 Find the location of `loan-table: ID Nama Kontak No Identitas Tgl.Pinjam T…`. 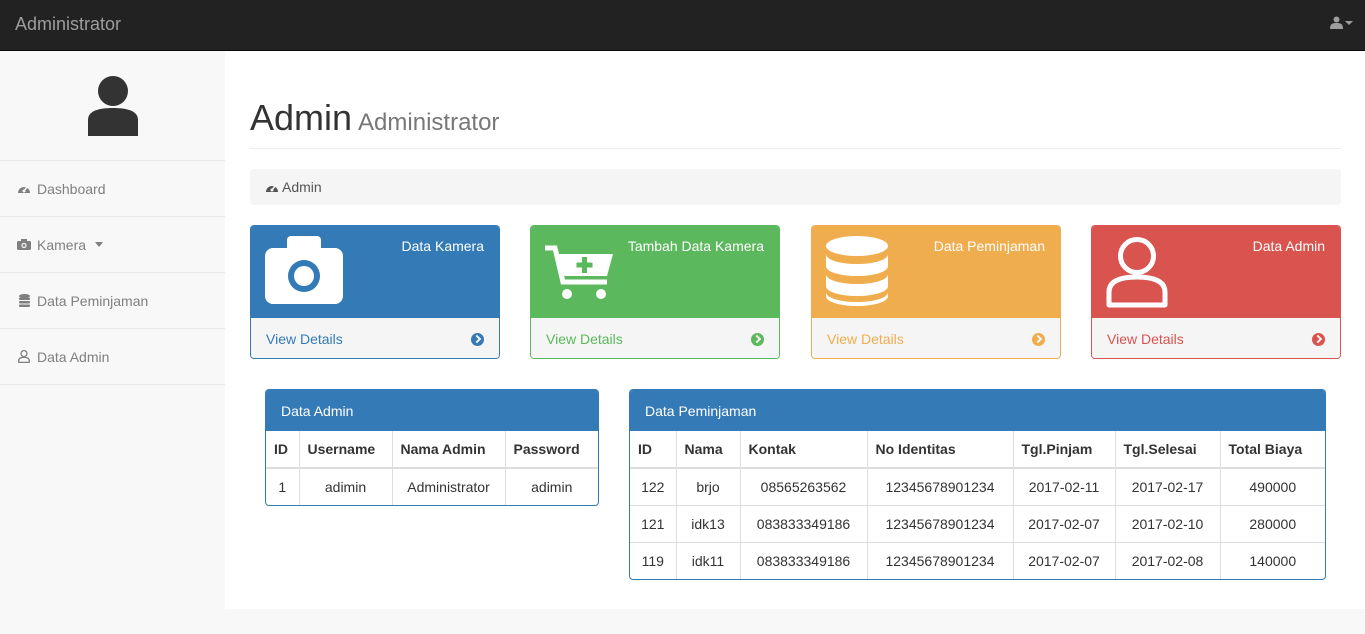

loan-table: ID Nama Kontak No Identitas Tgl.Pinjam T… is located at coordinates (977, 505).